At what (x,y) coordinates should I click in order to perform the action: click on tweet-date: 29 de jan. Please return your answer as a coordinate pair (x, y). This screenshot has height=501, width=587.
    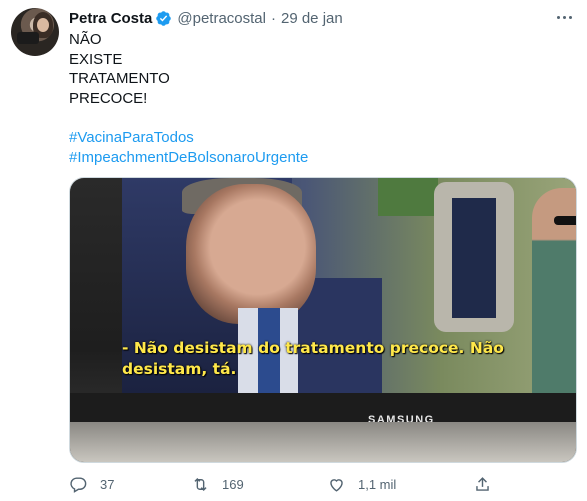
    Looking at the image, I should click on (312, 18).